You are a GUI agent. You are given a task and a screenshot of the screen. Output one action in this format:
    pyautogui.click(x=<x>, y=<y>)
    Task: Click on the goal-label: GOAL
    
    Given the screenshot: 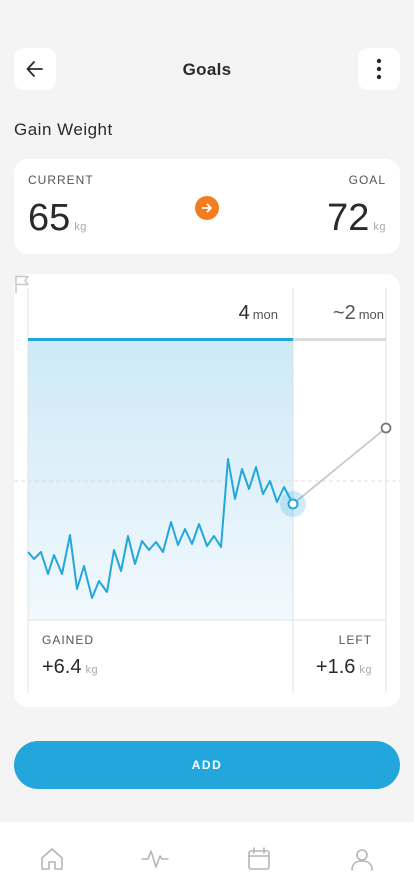 What is the action you would take?
    pyautogui.click(x=367, y=180)
    